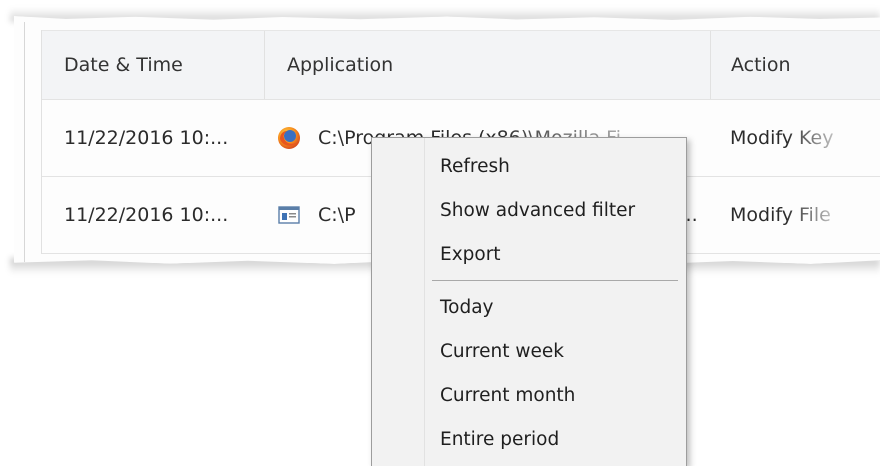 Image resolution: width=880 pixels, height=466 pixels. Describe the element at coordinates (691, 215) in the screenshot. I see `application-path-tail: ..` at that location.